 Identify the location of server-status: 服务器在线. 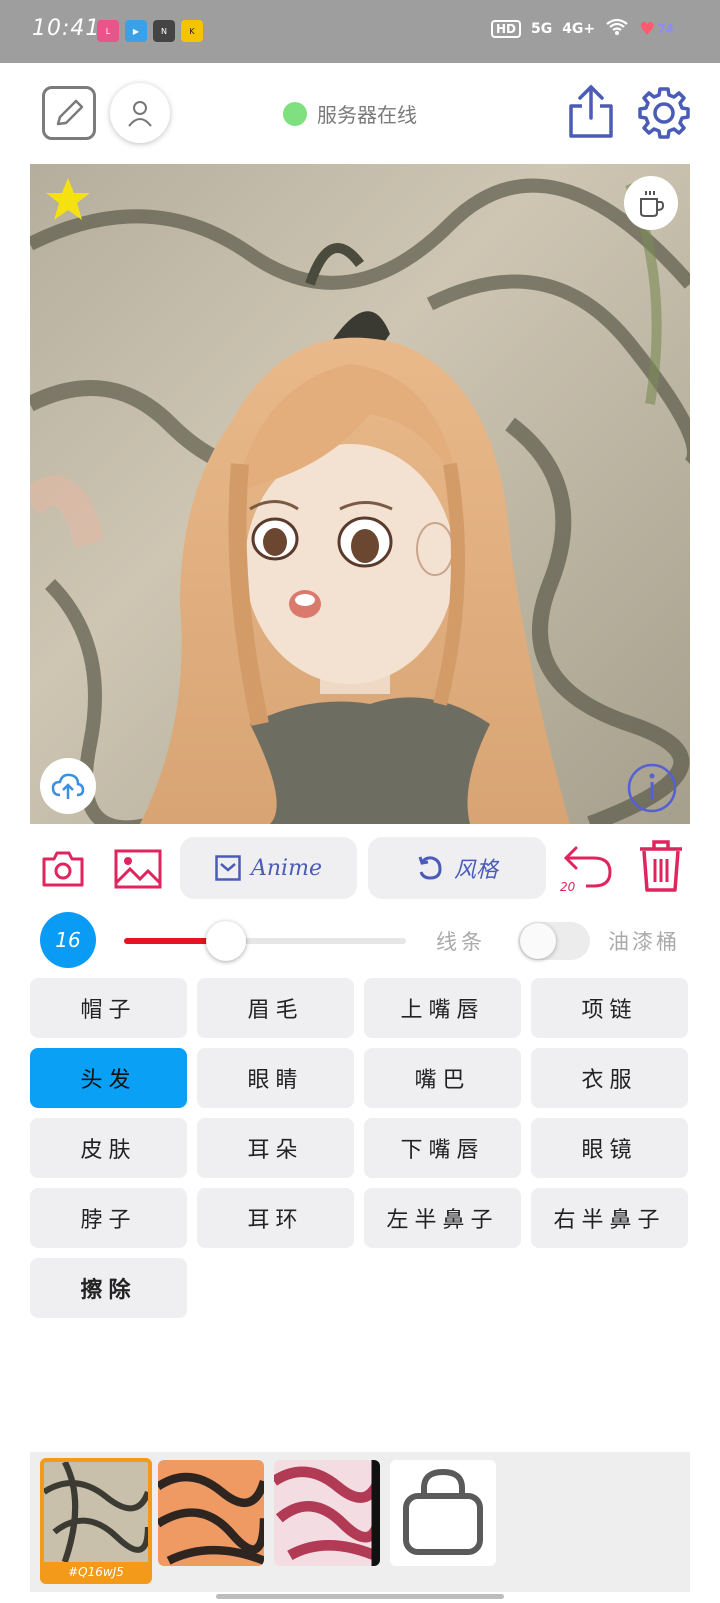
(350, 113).